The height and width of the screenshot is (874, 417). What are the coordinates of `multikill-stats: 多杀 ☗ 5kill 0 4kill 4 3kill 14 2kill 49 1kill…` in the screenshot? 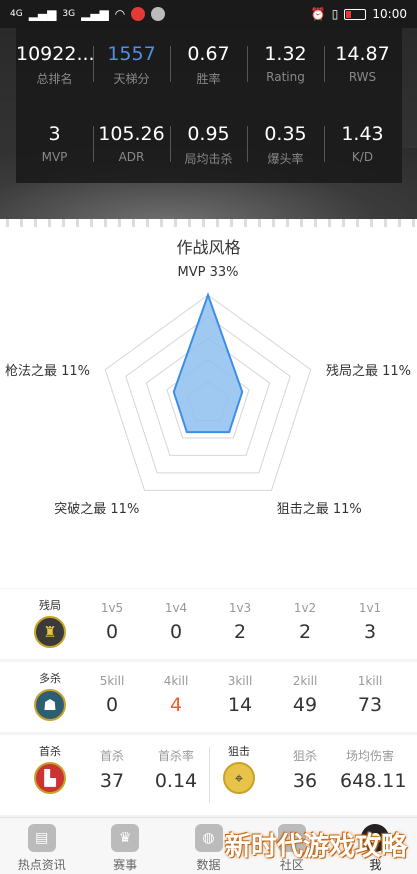 It's located at (208, 697).